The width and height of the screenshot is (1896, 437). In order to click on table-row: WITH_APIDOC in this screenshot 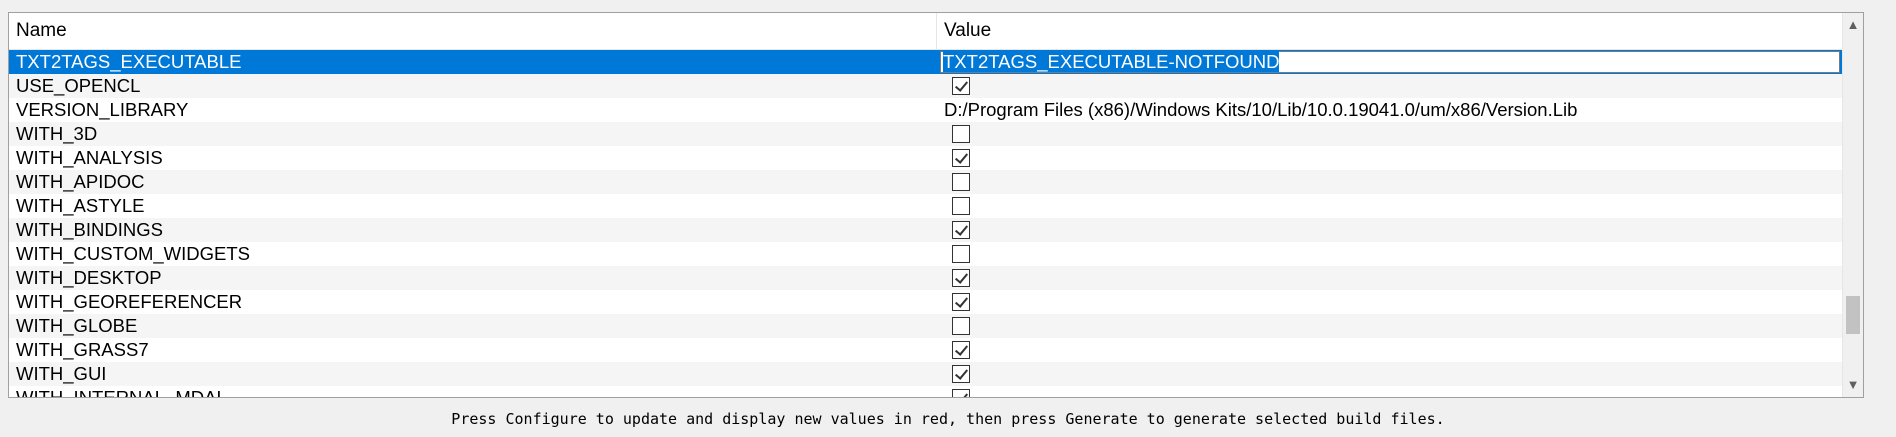, I will do `click(926, 182)`.